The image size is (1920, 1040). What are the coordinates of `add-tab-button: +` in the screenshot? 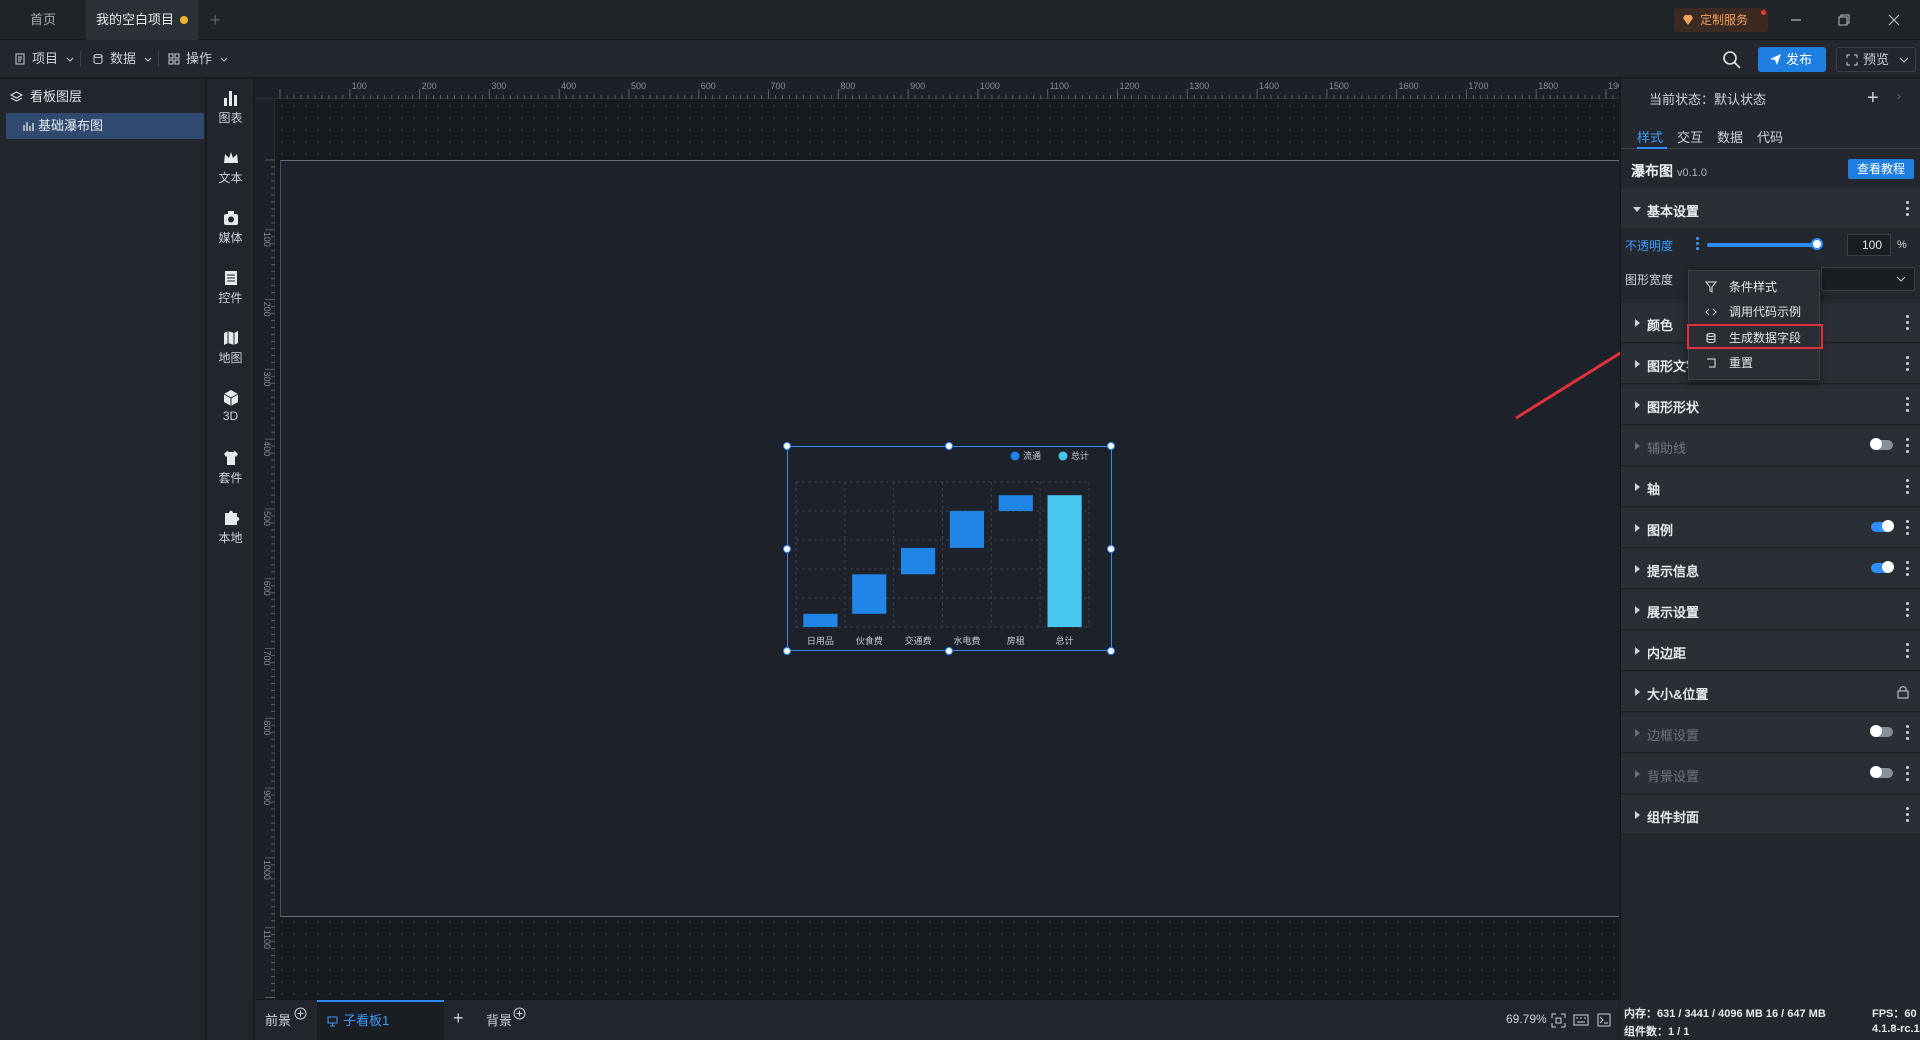 It's located at (215, 20).